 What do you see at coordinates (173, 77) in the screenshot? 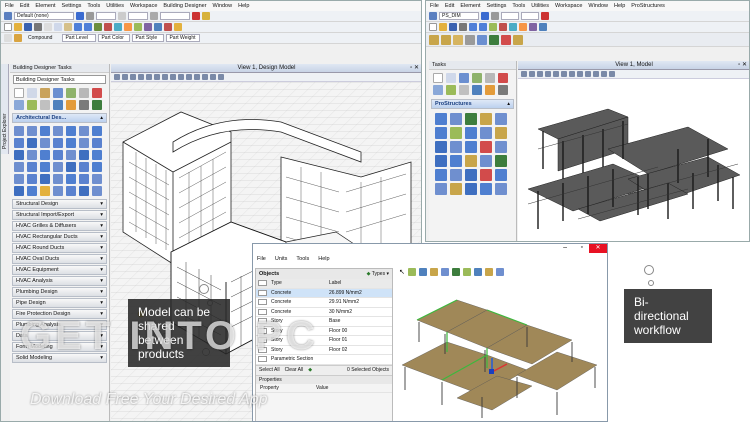
I see `view-previous-icon` at bounding box center [173, 77].